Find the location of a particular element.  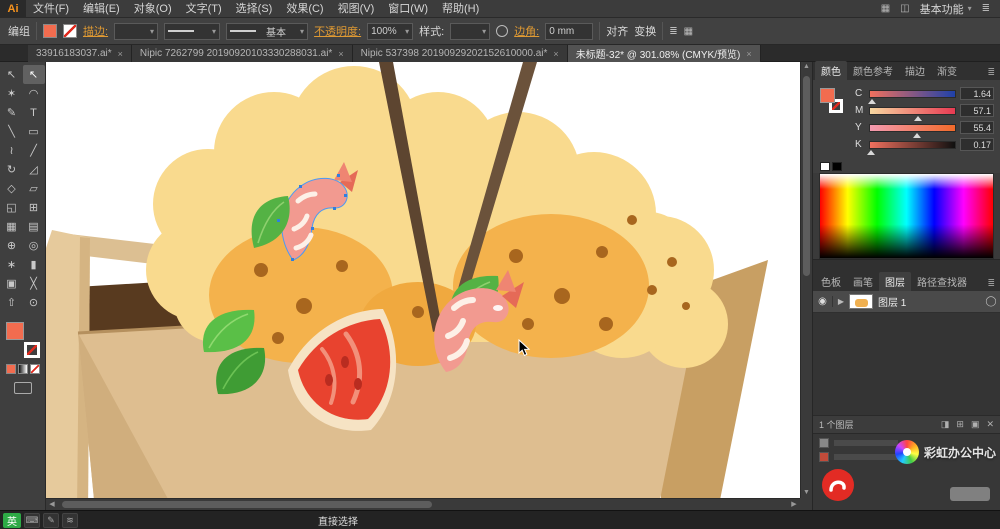

new-layer-icon: ▣ is located at coordinates (975, 424).